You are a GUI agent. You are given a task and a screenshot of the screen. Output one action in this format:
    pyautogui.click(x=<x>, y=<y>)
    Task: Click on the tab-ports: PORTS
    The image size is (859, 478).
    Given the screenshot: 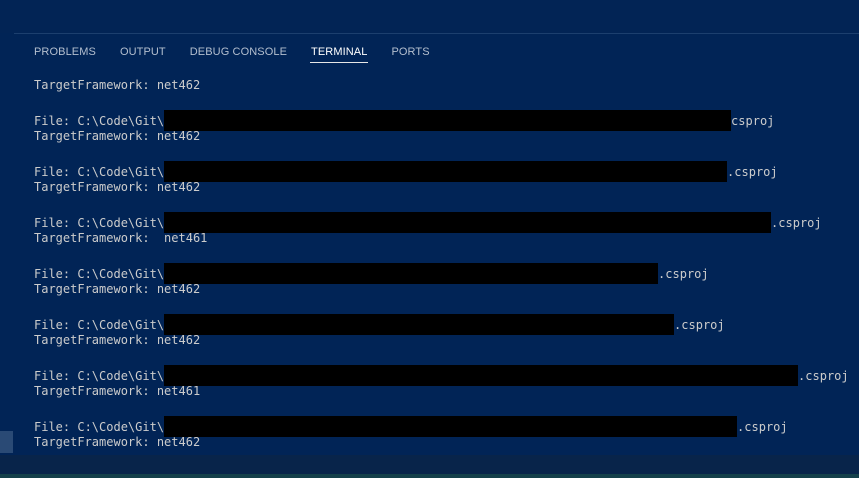 What is the action you would take?
    pyautogui.click(x=410, y=52)
    